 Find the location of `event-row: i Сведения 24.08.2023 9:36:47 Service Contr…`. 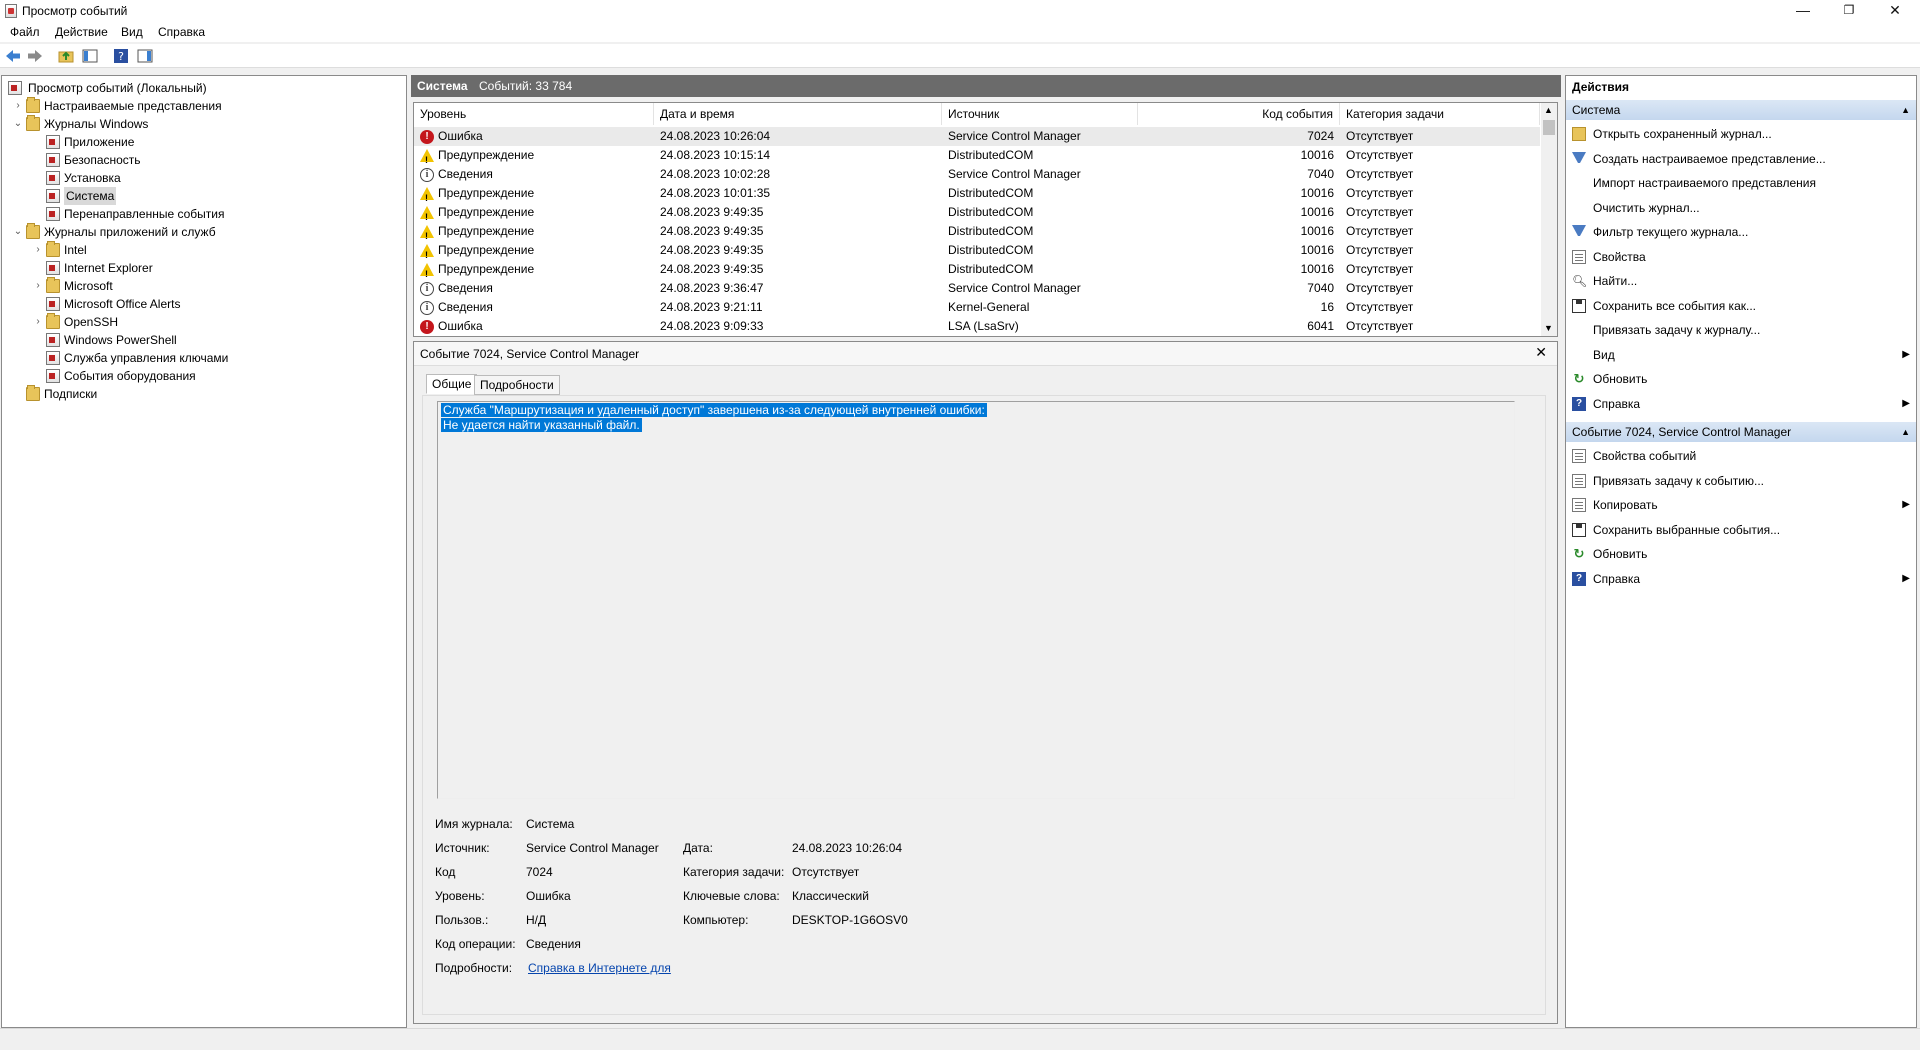

event-row: i Сведения 24.08.2023 9:36:47 Service Contr… is located at coordinates (977, 288).